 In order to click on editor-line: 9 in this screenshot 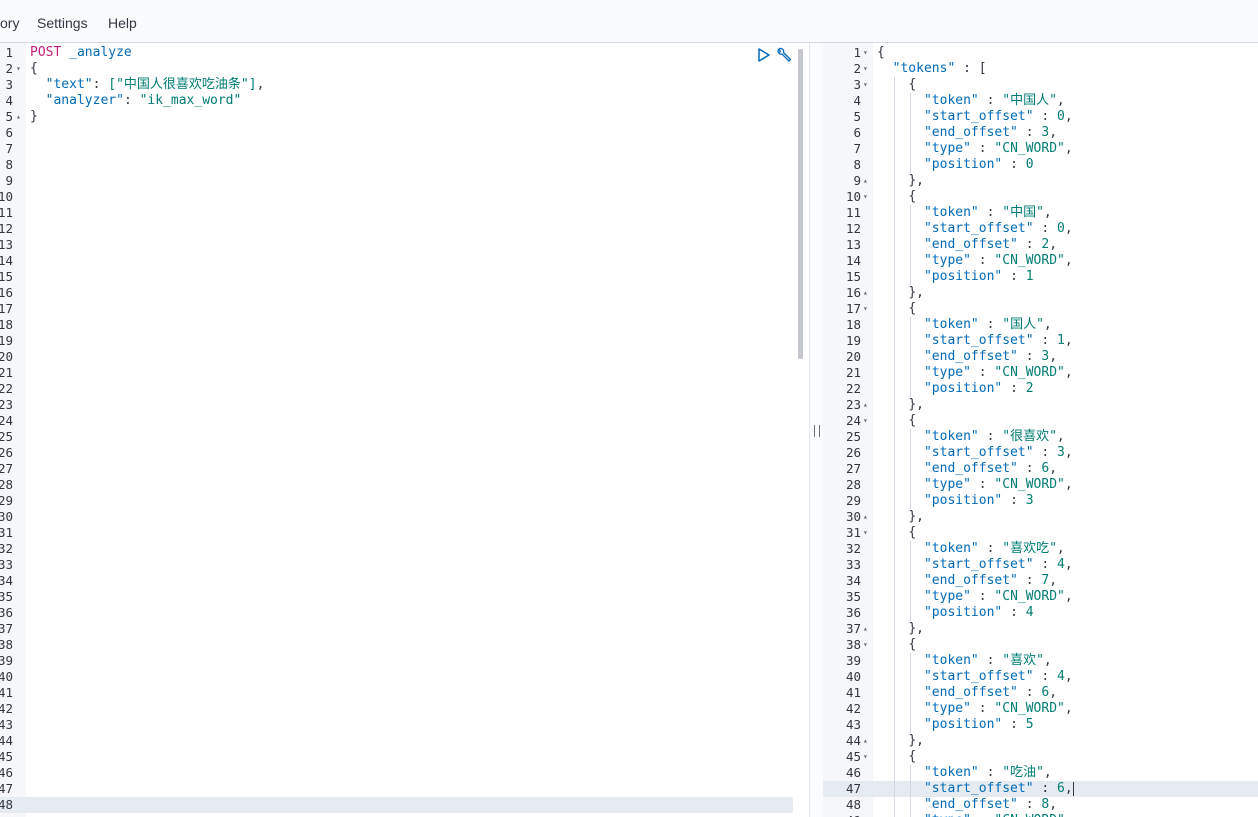, I will do `click(404, 181)`.